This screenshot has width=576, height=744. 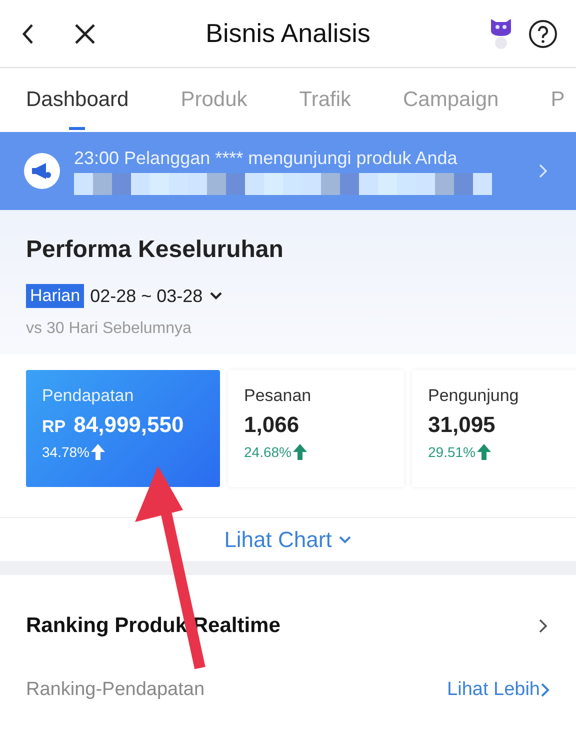 What do you see at coordinates (214, 100) in the screenshot?
I see `tab: Produk` at bounding box center [214, 100].